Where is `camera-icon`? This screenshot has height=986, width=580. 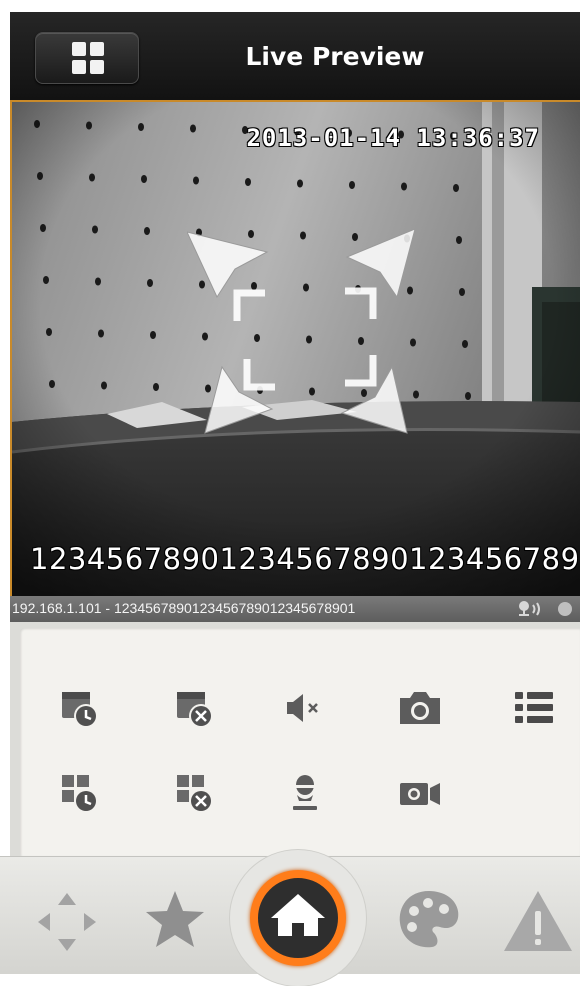 camera-icon is located at coordinates (420, 708).